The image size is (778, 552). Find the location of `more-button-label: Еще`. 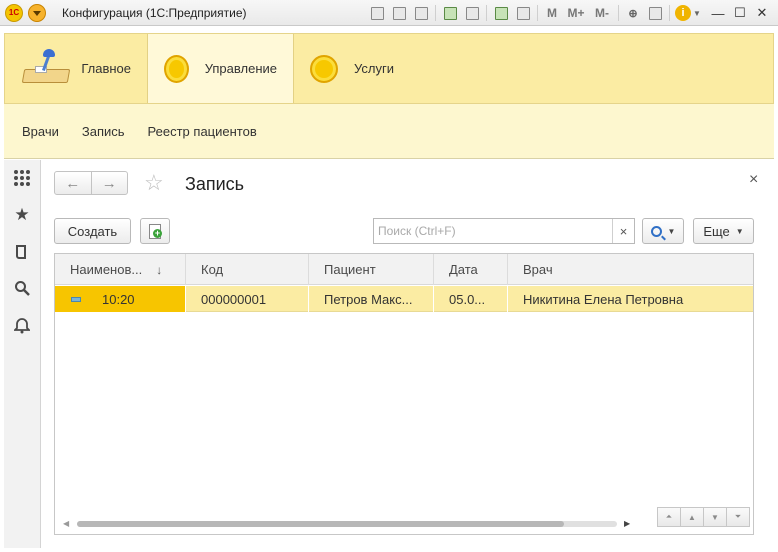

more-button-label: Еще is located at coordinates (716, 231).